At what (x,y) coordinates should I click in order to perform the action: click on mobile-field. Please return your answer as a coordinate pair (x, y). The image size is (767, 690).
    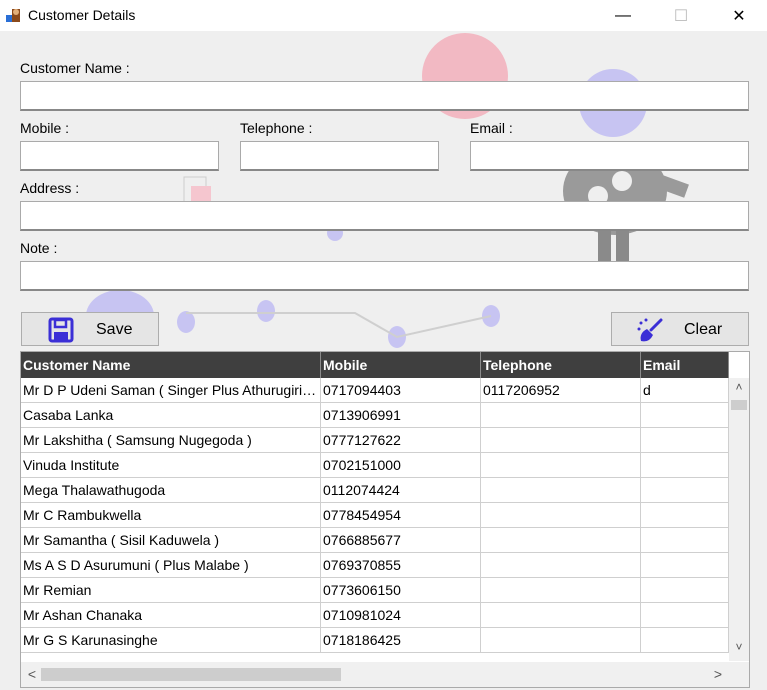
    Looking at the image, I should click on (119, 156).